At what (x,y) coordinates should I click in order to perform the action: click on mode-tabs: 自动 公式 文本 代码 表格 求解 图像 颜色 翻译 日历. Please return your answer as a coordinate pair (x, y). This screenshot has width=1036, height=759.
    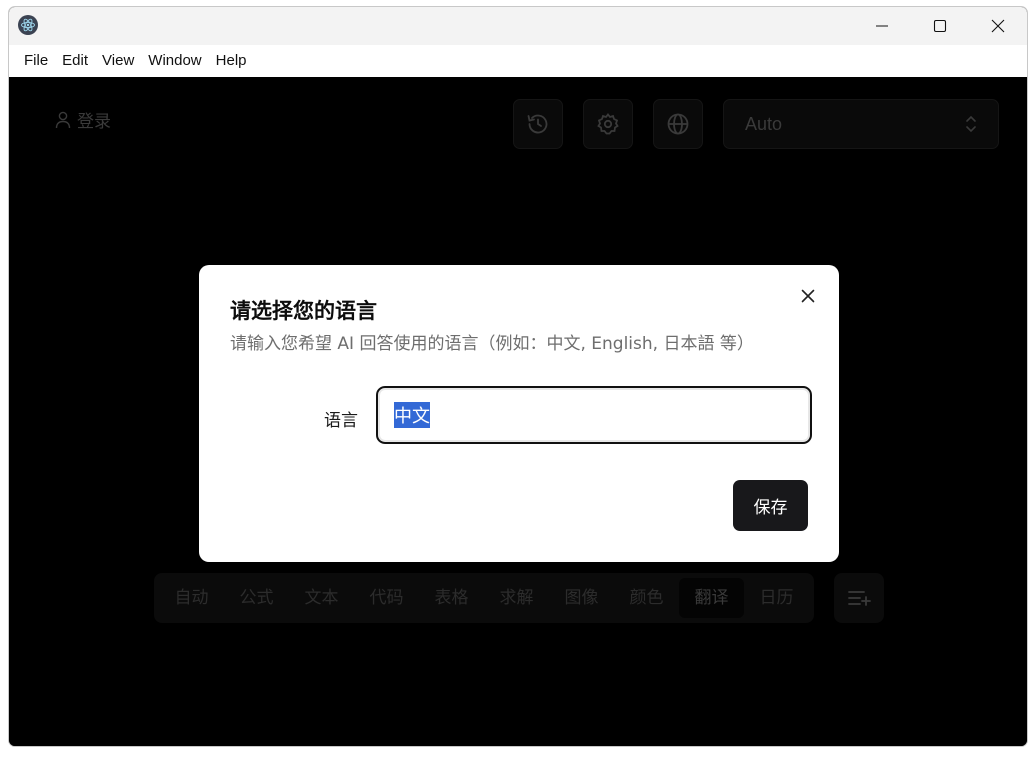
    Looking at the image, I should click on (484, 598).